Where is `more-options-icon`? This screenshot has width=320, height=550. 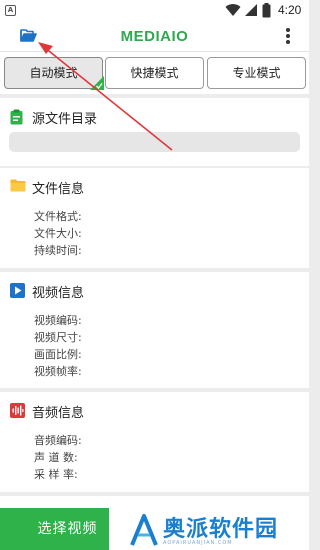 more-options-icon is located at coordinates (288, 37).